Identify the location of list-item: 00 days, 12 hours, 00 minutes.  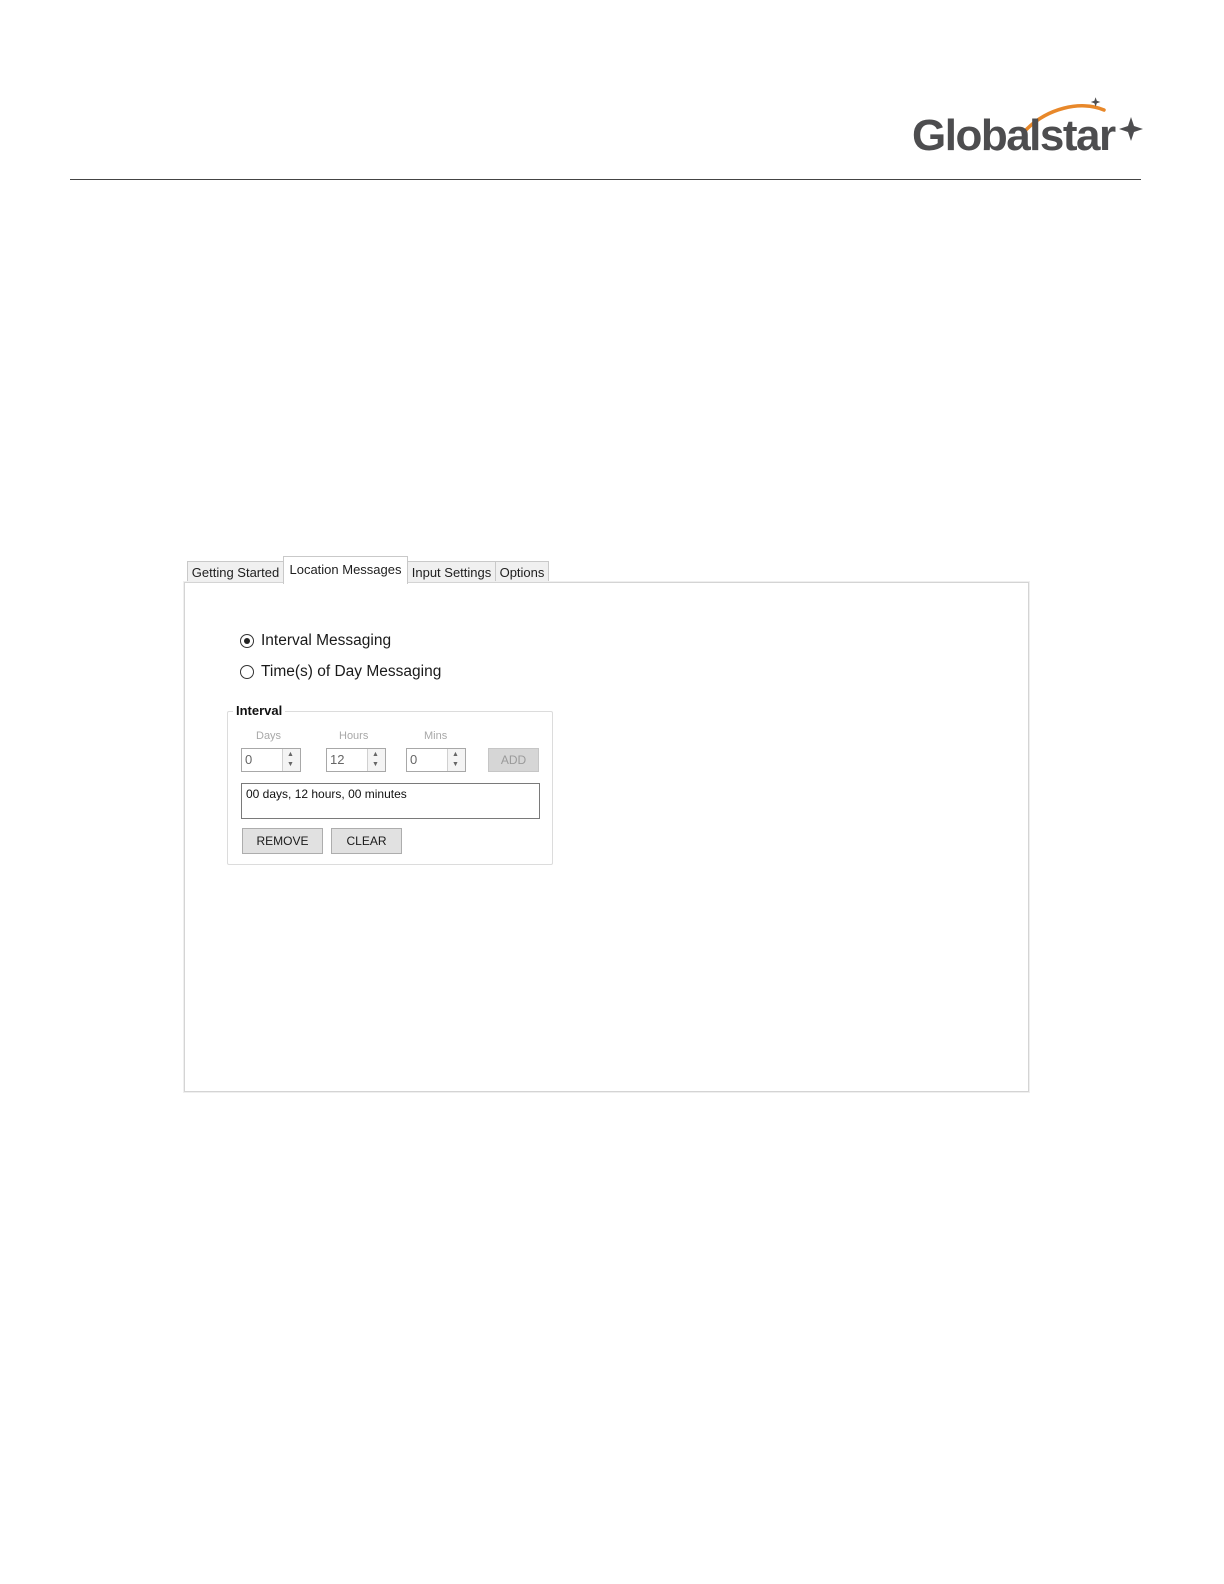
(390, 794).